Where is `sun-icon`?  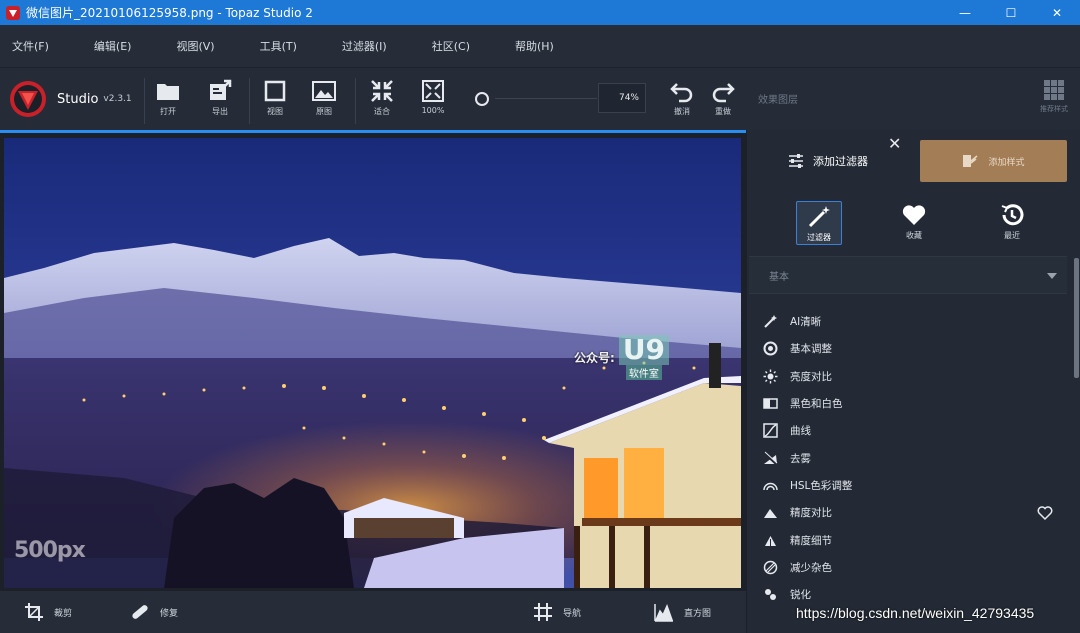 sun-icon is located at coordinates (770, 376).